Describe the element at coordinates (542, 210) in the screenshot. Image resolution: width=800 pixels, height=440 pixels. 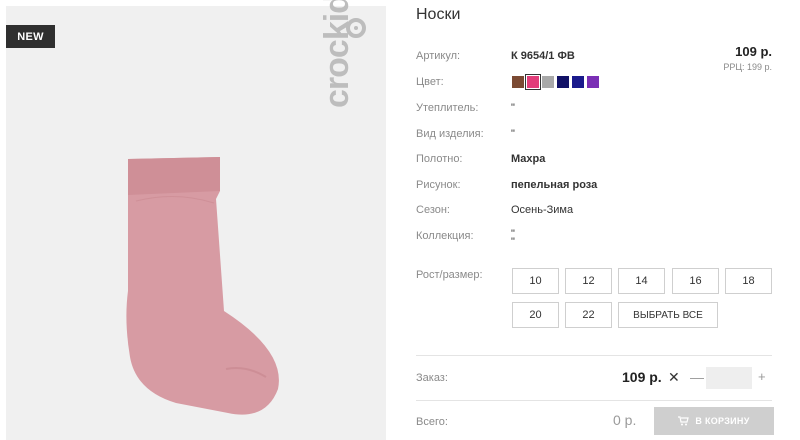
I see `season-value: Осень-Зима` at that location.